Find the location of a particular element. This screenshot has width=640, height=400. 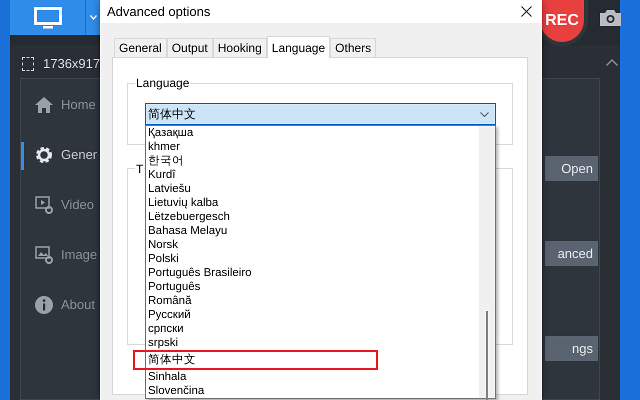

group-title: Language is located at coordinates (162, 83).